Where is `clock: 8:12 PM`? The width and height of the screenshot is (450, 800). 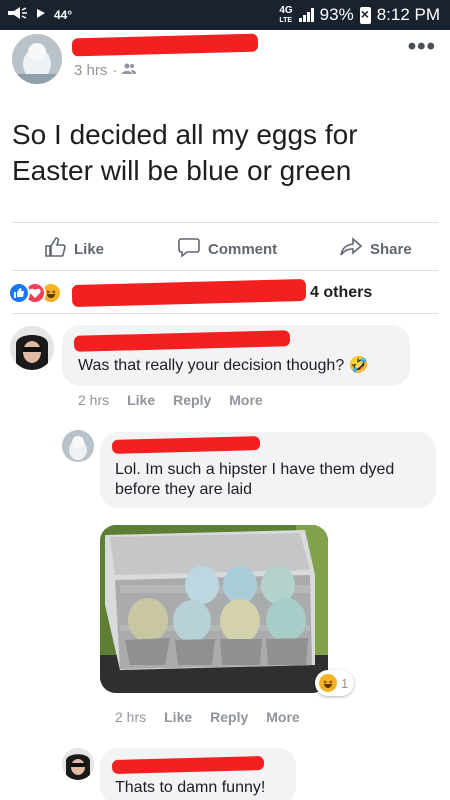
clock: 8:12 PM is located at coordinates (408, 14).